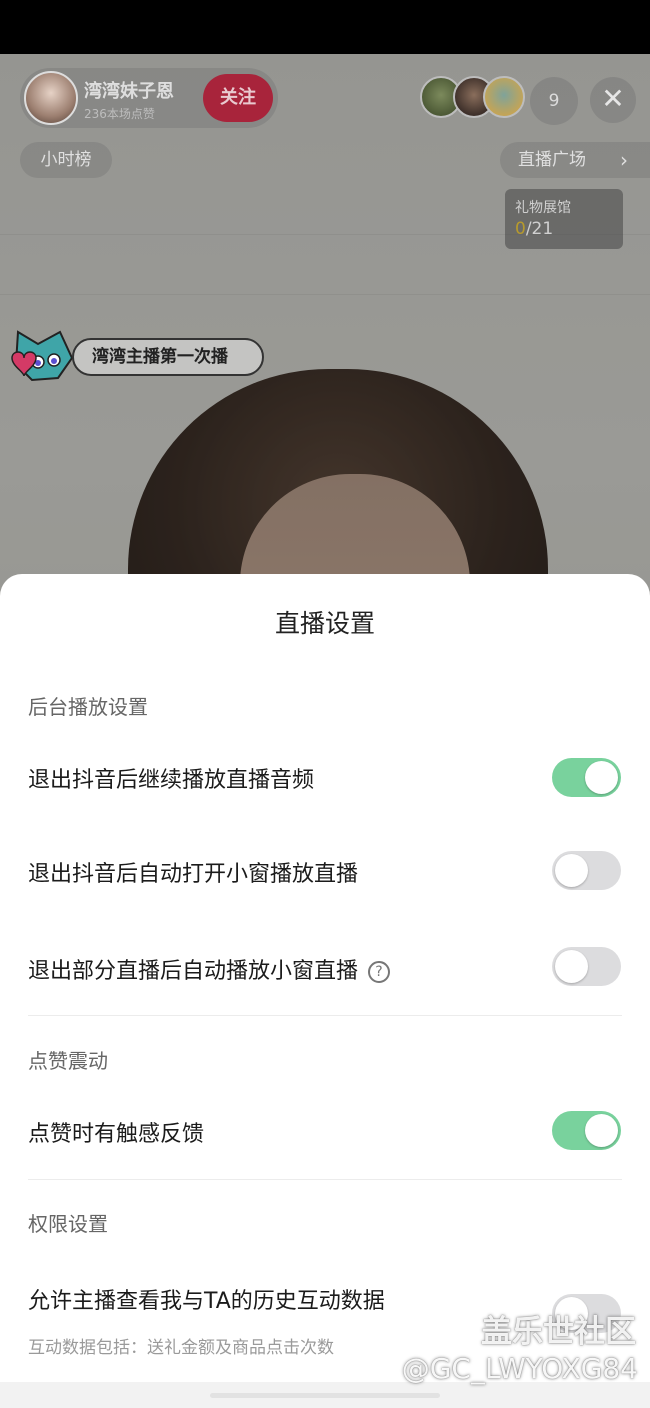 The image size is (650, 1408). I want to click on home-indicator, so click(325, 1395).